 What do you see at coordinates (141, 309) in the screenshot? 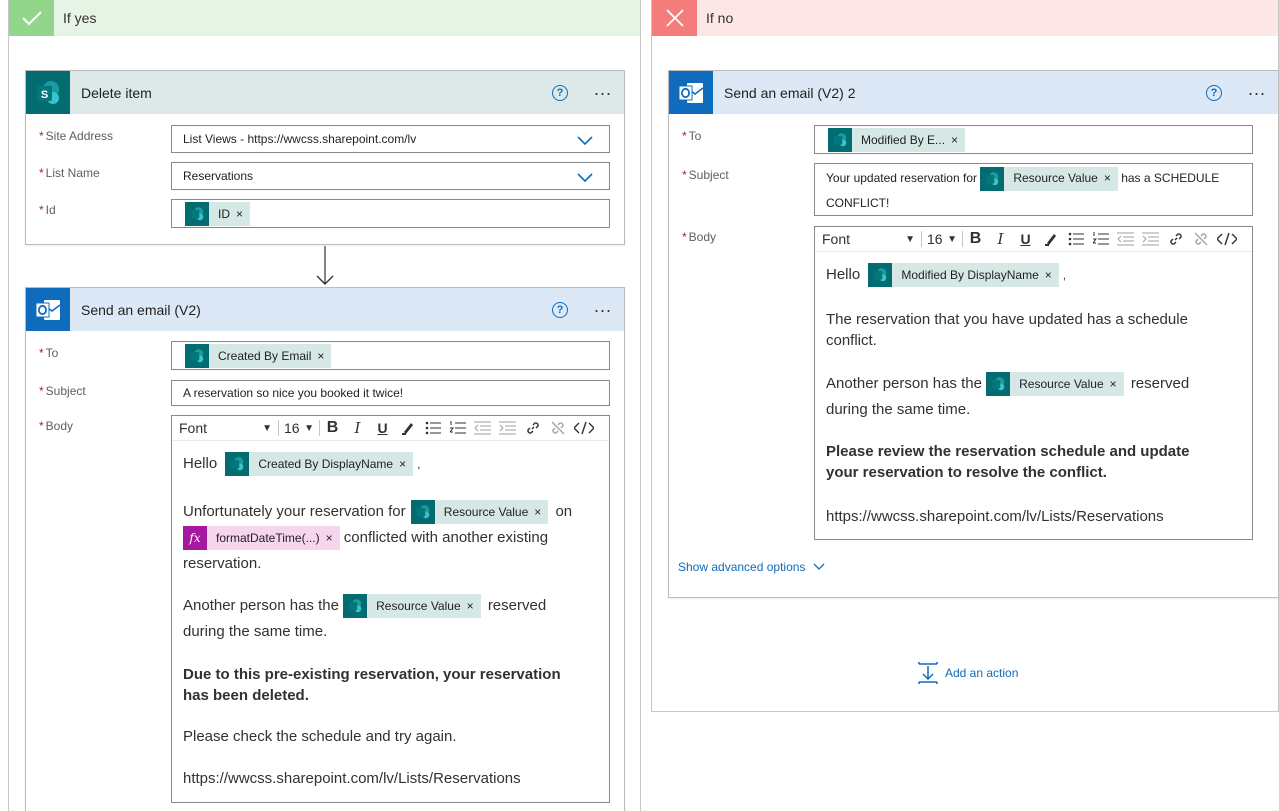
I see `card-title: Send an email (V2)` at bounding box center [141, 309].